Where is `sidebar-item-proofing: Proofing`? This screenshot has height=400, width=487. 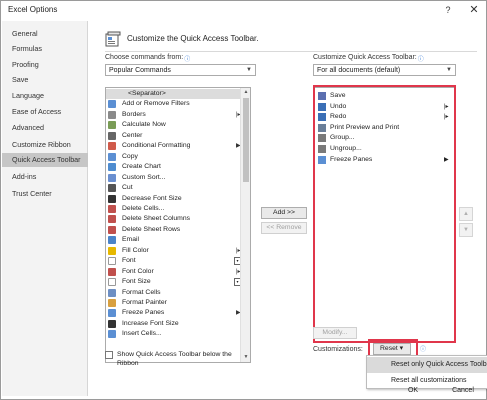
sidebar-item-proofing: Proofing is located at coordinates (45, 65).